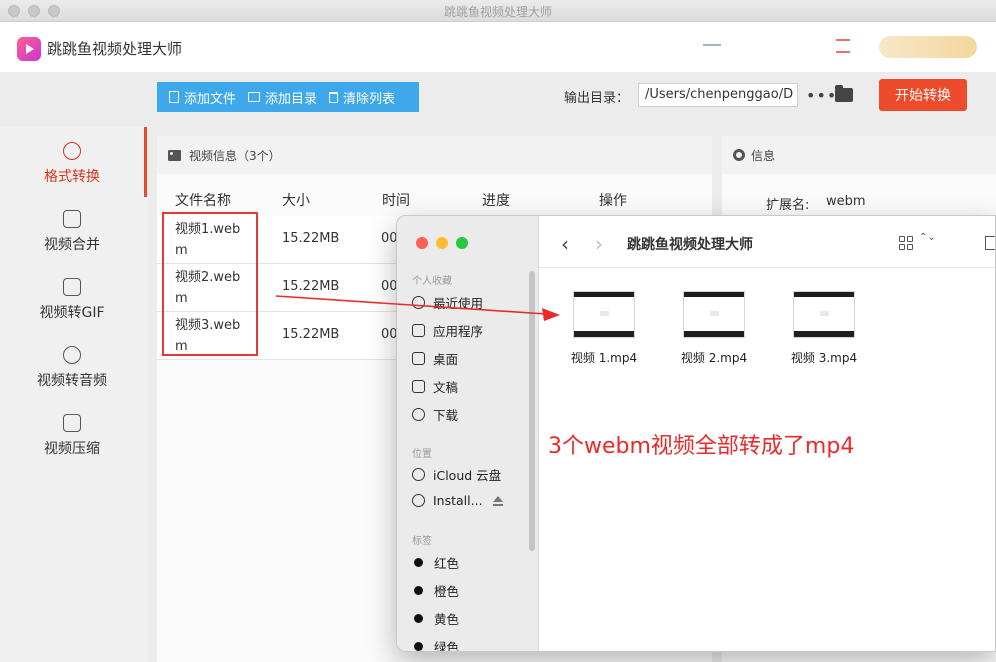  Describe the element at coordinates (599, 244) in the screenshot. I see `forward-button: ›` at that location.